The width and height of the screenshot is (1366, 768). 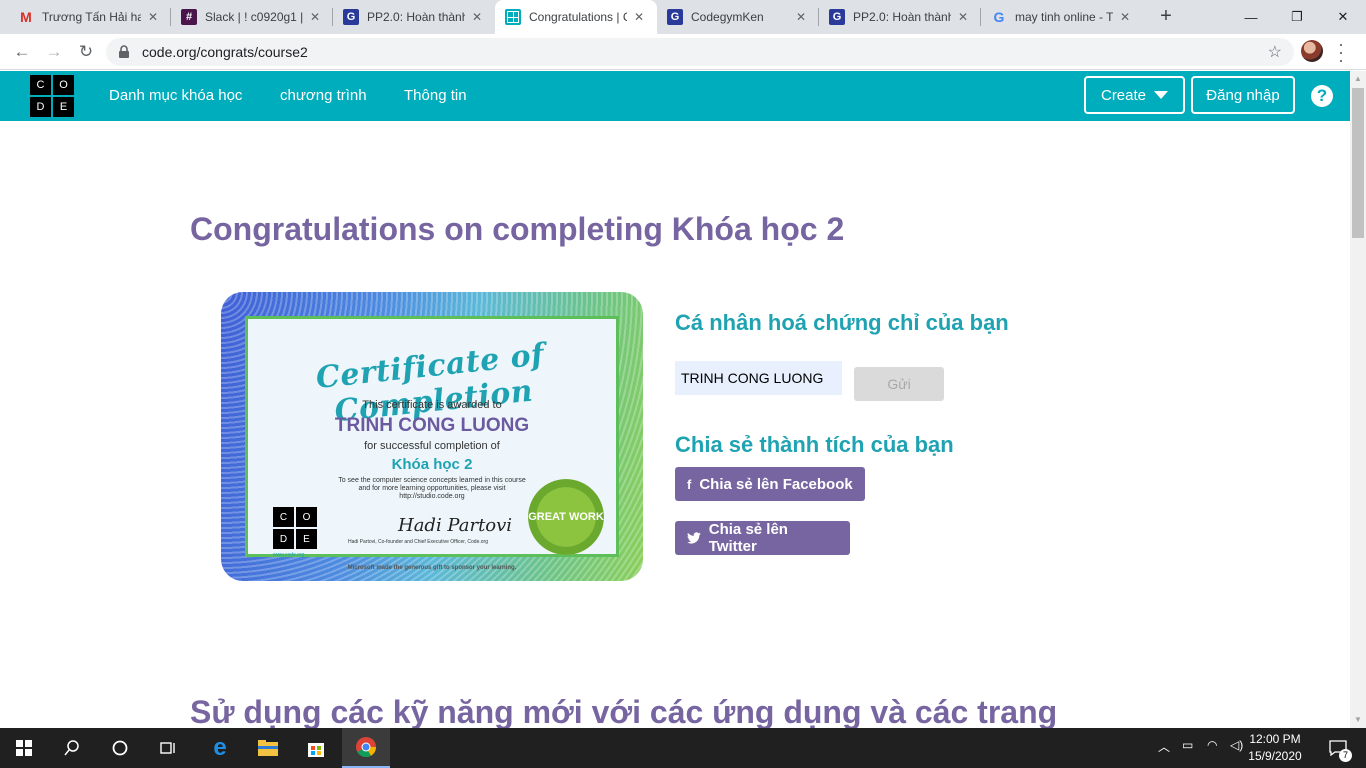 What do you see at coordinates (54, 52) in the screenshot?
I see `forward-icon: →` at bounding box center [54, 52].